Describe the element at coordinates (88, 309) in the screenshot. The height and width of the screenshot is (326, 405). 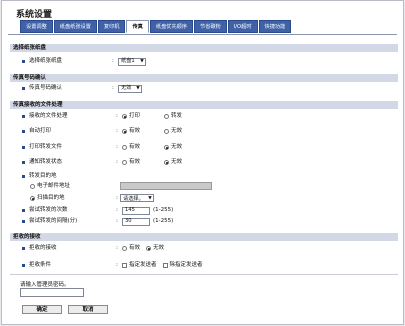
I see `cancel-button: 取消` at that location.